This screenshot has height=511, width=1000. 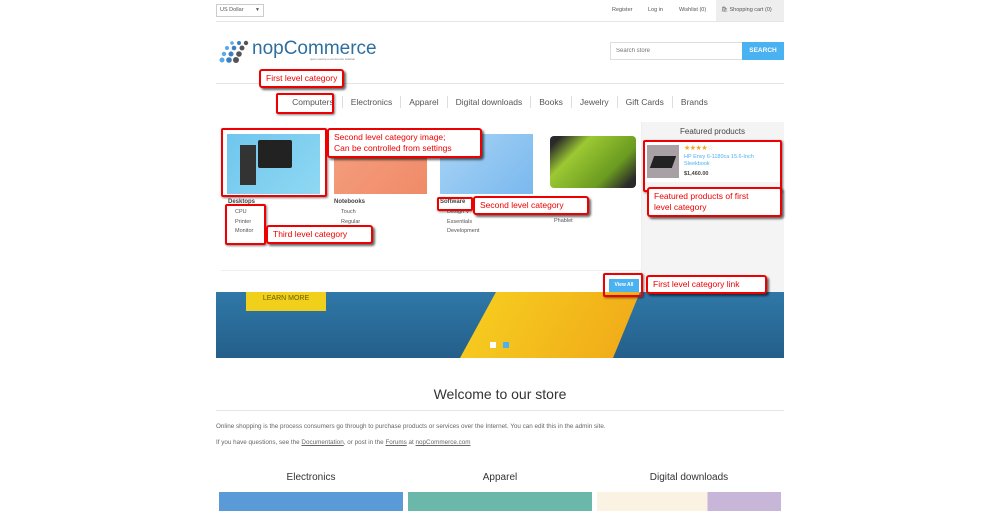 What do you see at coordinates (500, 501) in the screenshot?
I see `apparel-image` at bounding box center [500, 501].